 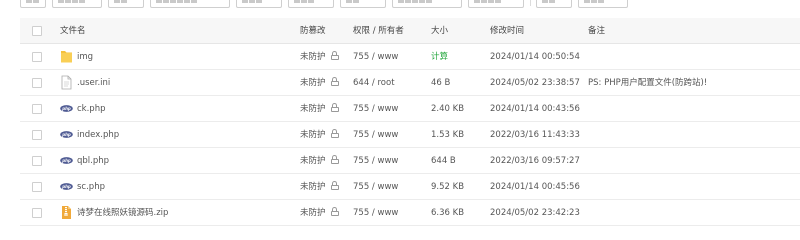 I want to click on file-icon, so click(x=66, y=82).